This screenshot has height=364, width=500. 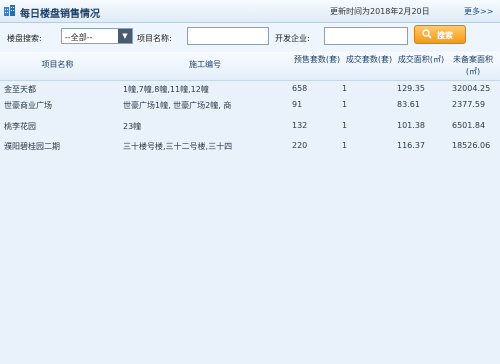 I want to click on search-button-label: 搜索, so click(x=445, y=35).